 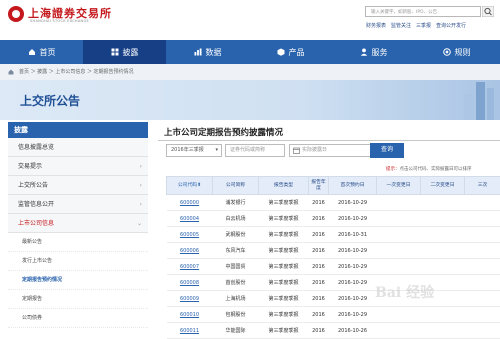 I want to click on query-button: 查询, so click(x=387, y=150).